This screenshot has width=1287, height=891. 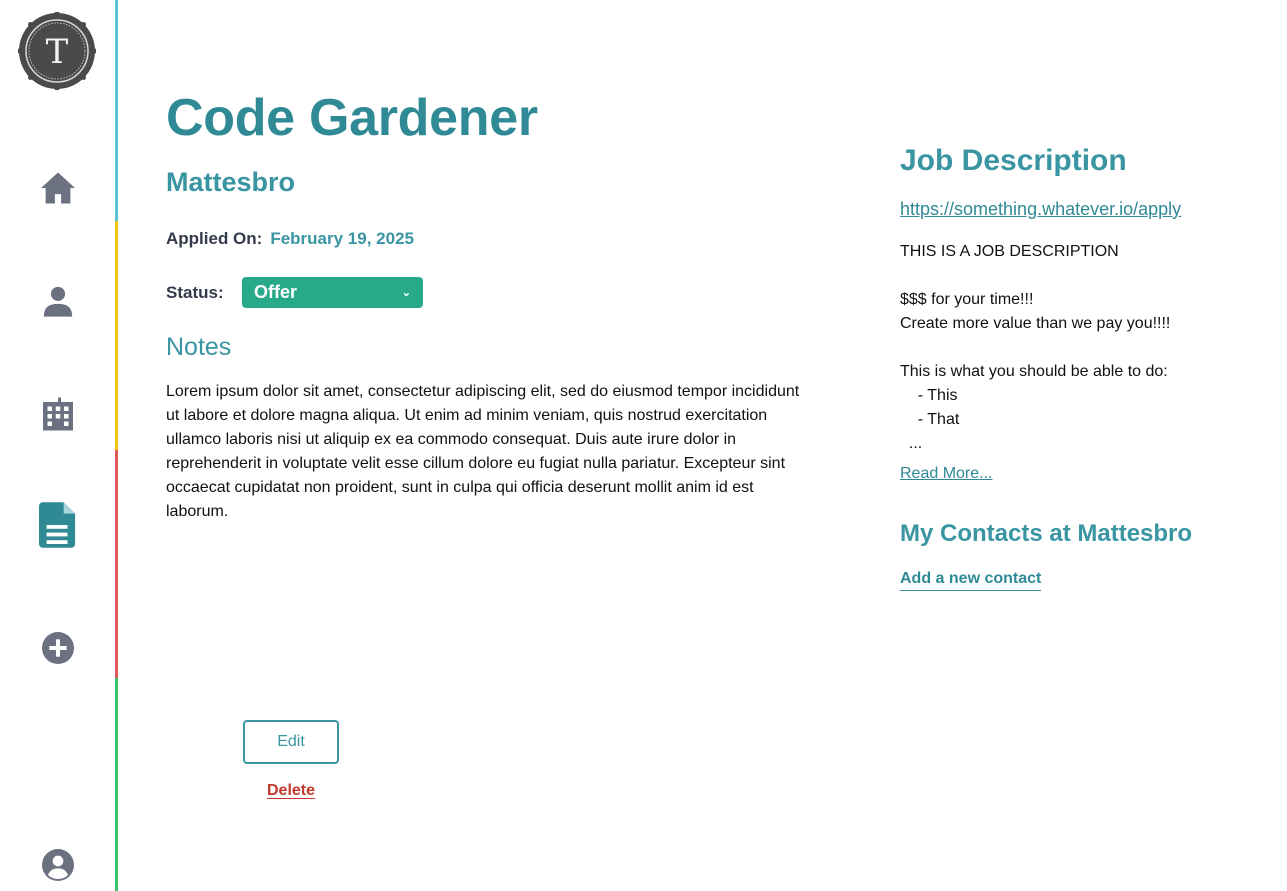 I want to click on svg-text: T, so click(x=57, y=52).